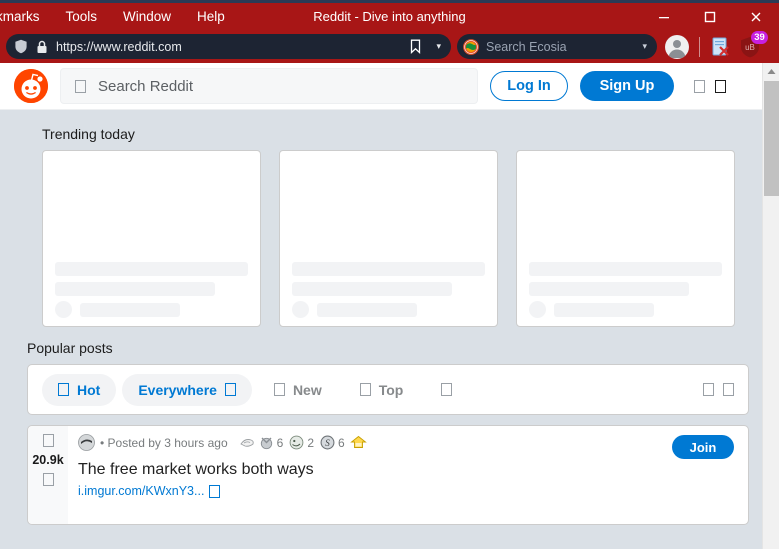 The height and width of the screenshot is (549, 779). Describe the element at coordinates (627, 86) in the screenshot. I see `signup-button: Sign Up` at that location.